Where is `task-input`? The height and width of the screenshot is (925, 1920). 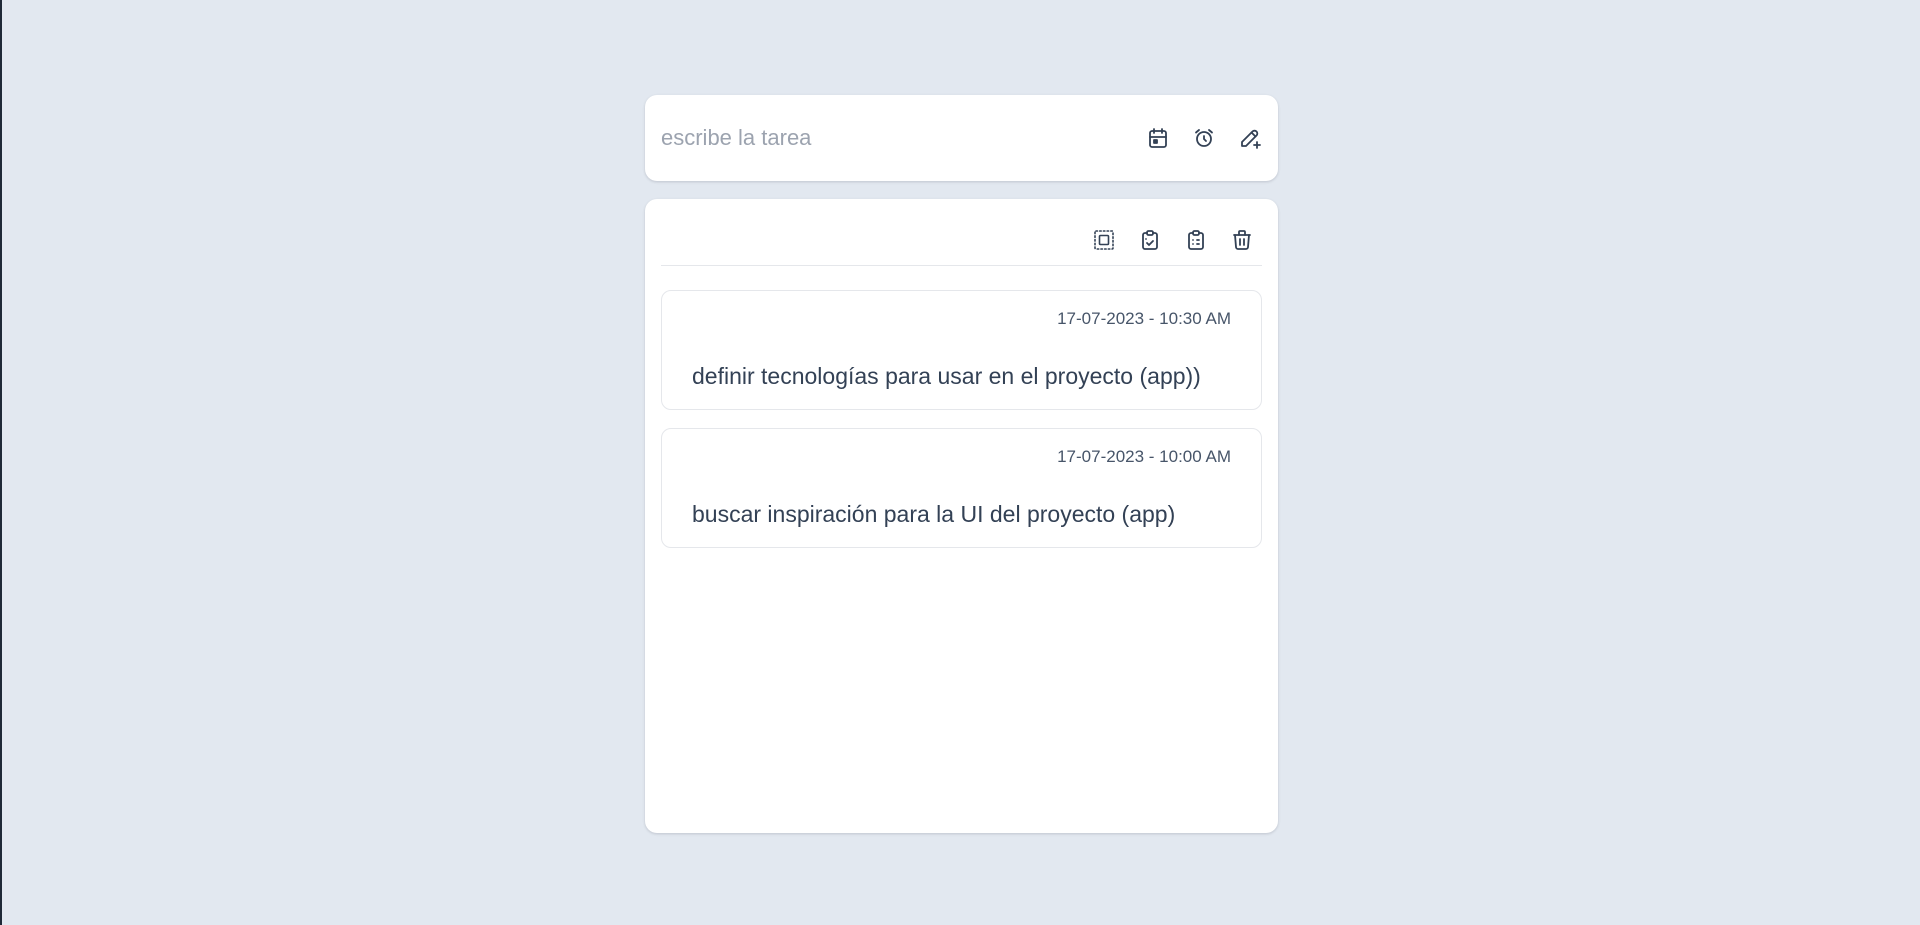 task-input is located at coordinates (903, 138).